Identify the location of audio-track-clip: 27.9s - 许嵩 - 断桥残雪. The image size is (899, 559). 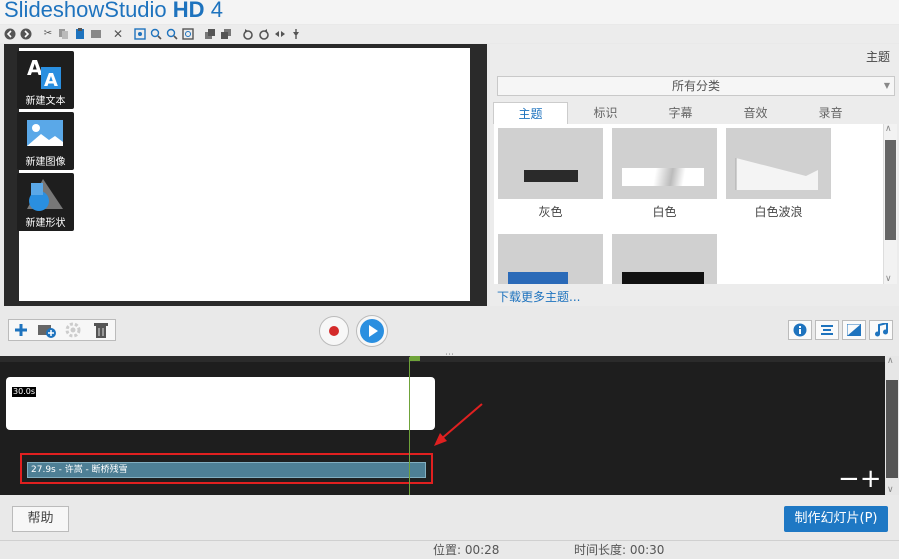
(226, 470).